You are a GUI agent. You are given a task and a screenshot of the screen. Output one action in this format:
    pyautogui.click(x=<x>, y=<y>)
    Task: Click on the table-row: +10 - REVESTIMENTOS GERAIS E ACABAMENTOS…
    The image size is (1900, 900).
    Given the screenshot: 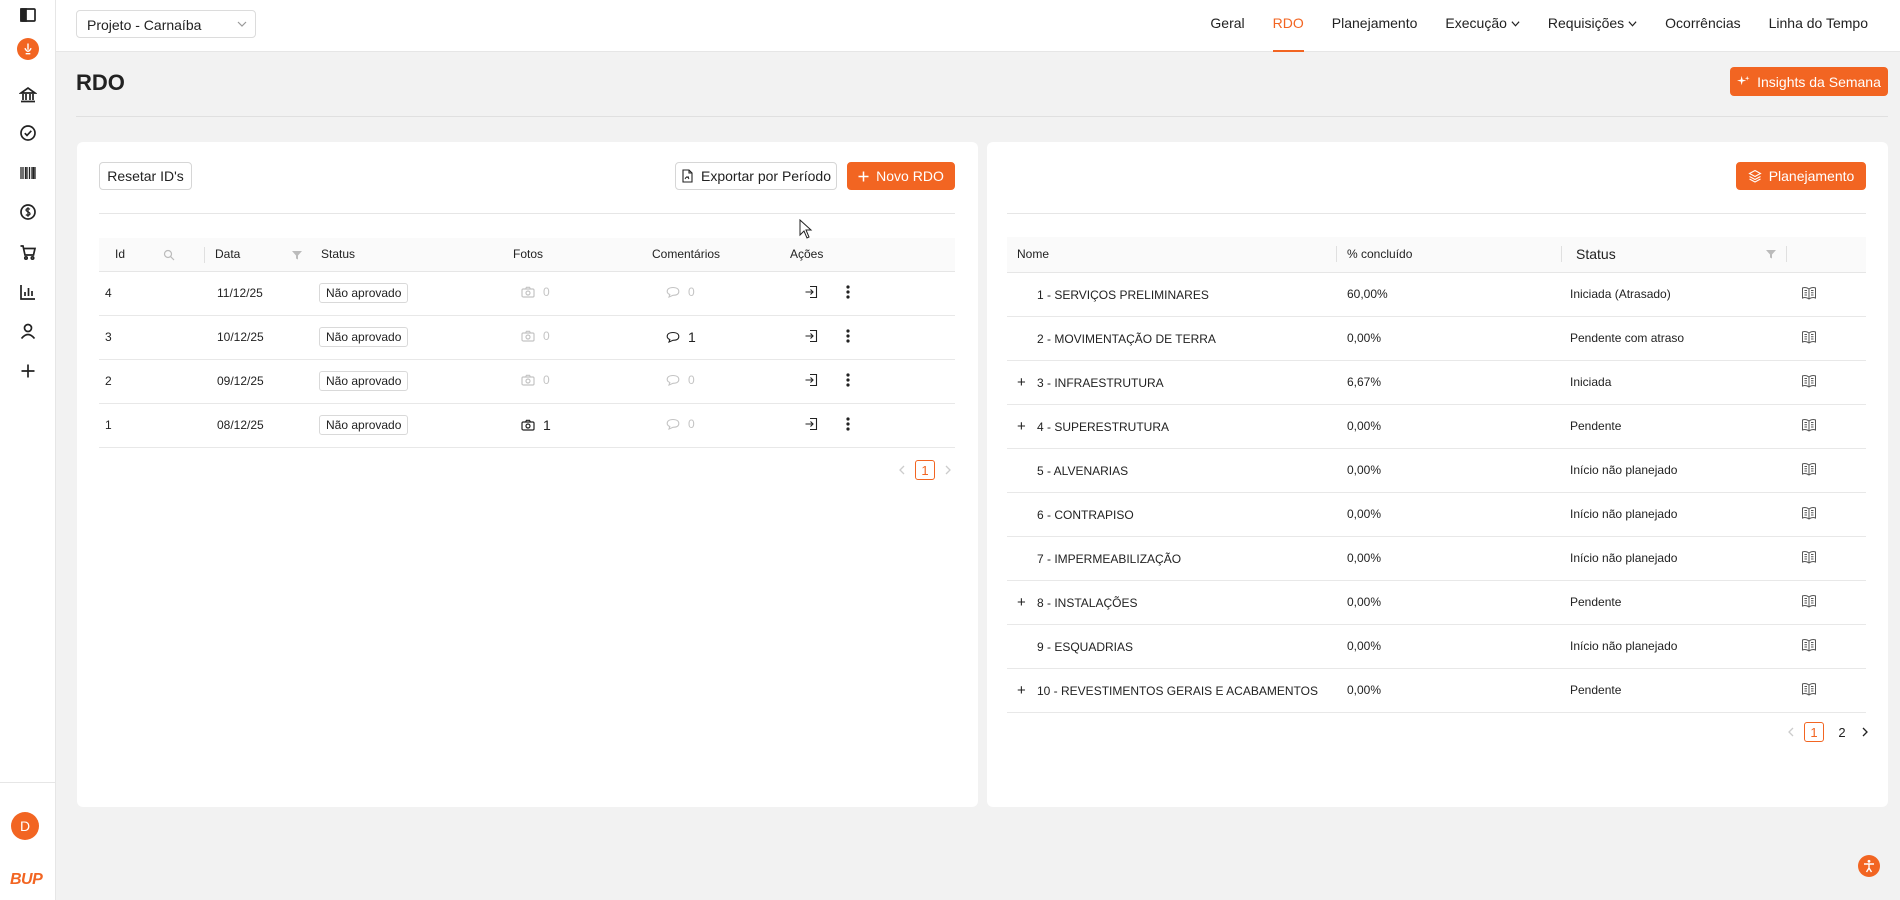 What is the action you would take?
    pyautogui.click(x=1436, y=690)
    